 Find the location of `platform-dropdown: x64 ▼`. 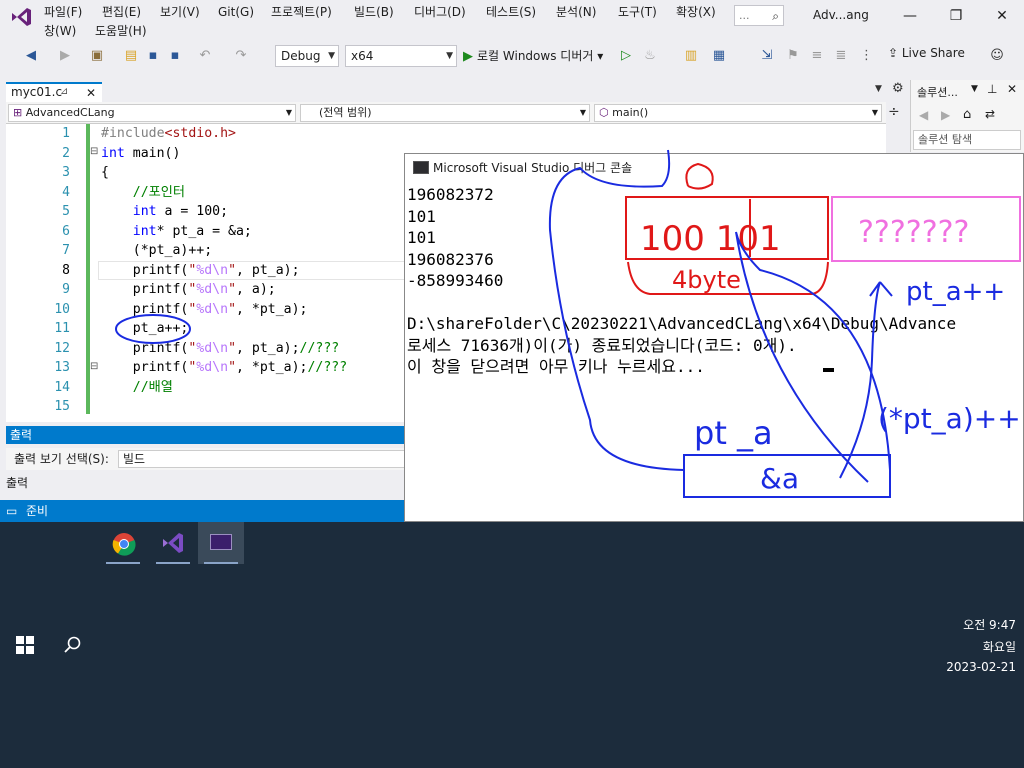

platform-dropdown: x64 ▼ is located at coordinates (401, 56).